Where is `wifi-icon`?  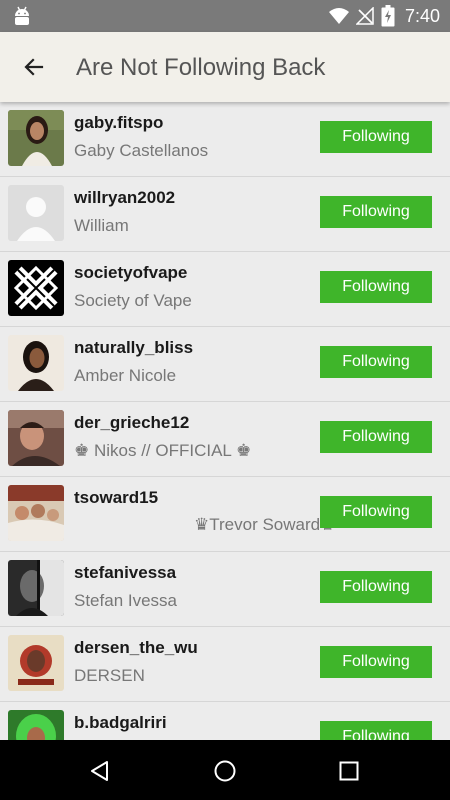
wifi-icon is located at coordinates (339, 16).